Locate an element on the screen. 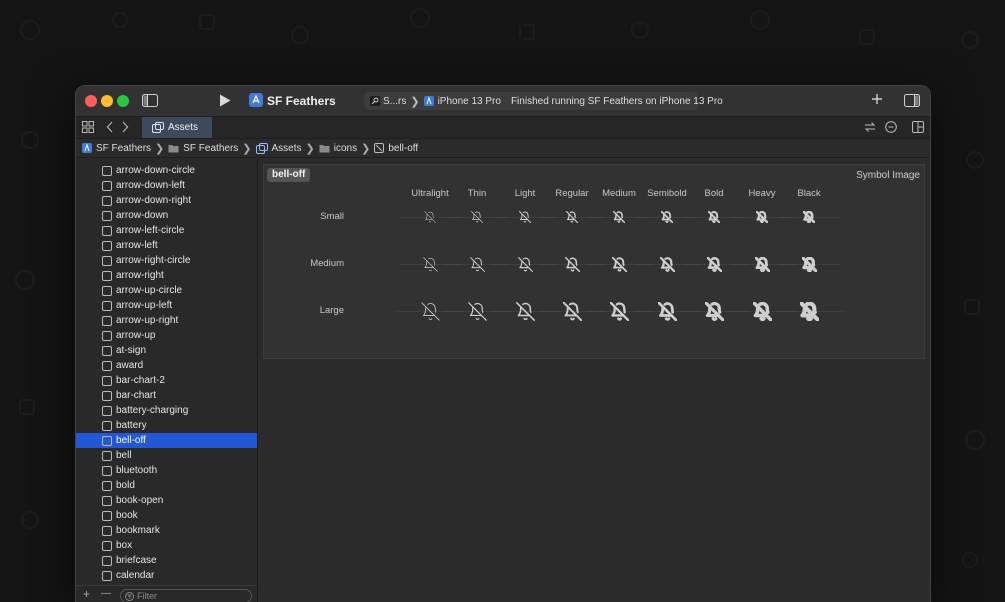 Image resolution: width=1005 pixels, height=602 pixels. sidebar-item-label: bell is located at coordinates (124, 455).